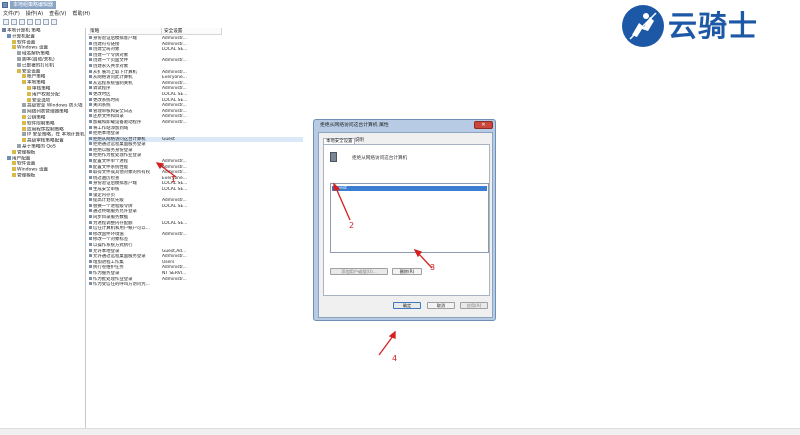 This screenshot has width=800, height=435. I want to click on policy-name-text: 更改系统时间, so click(106, 100).